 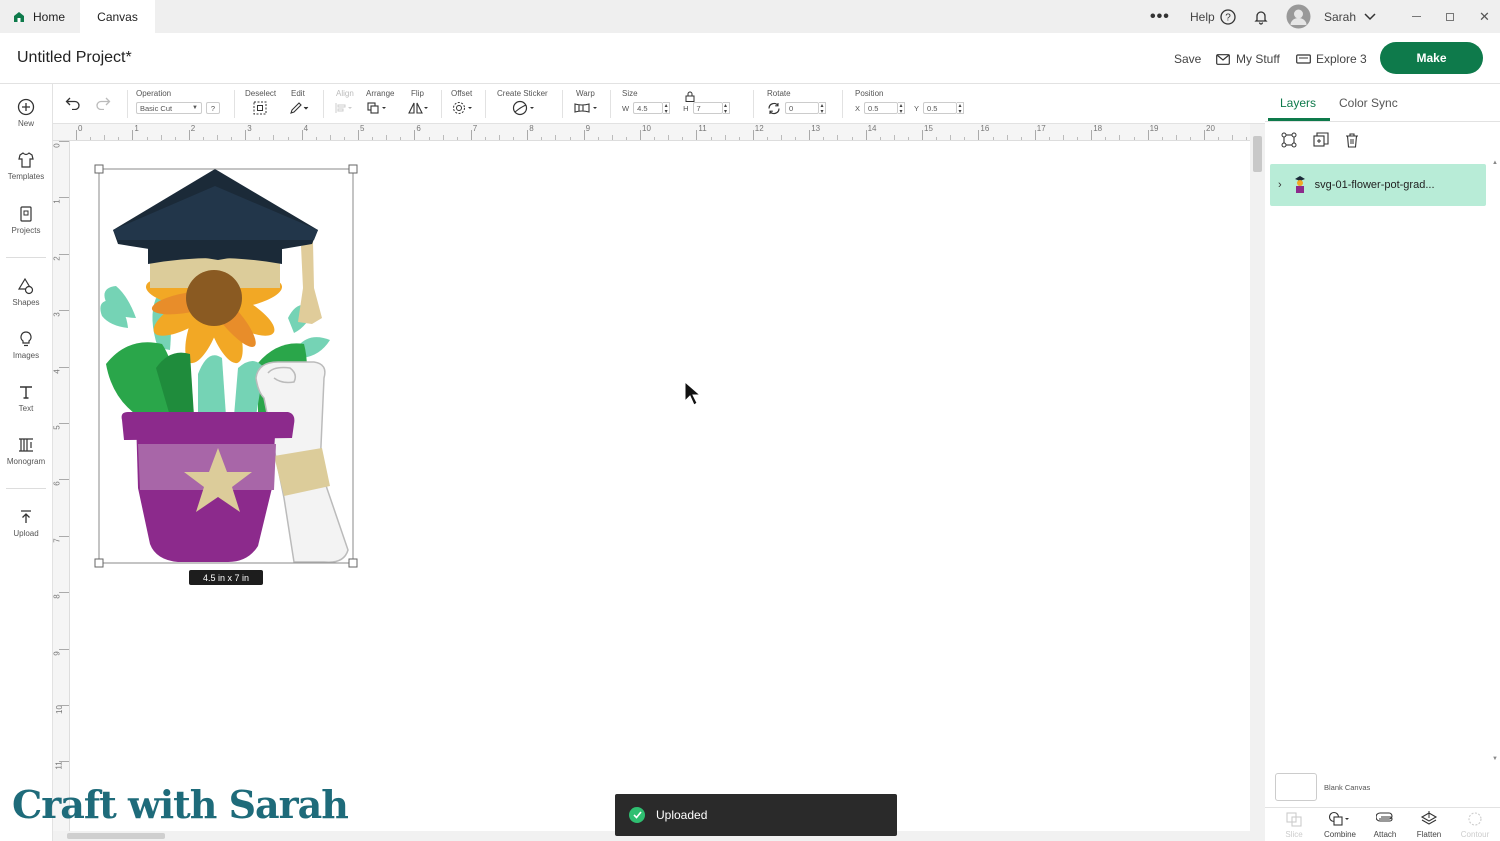 I want to click on trash-icon, so click(x=1352, y=140).